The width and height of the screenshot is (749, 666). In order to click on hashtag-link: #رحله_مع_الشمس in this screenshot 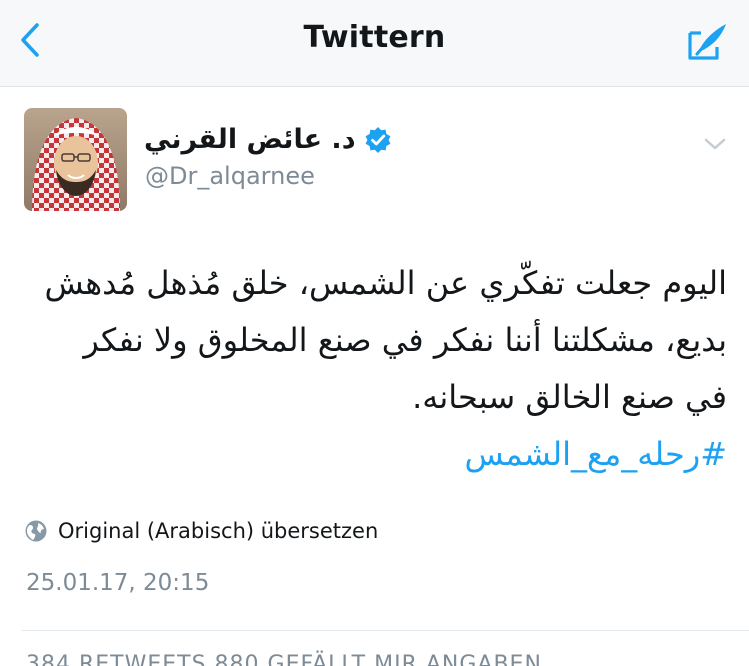, I will do `click(374, 454)`.